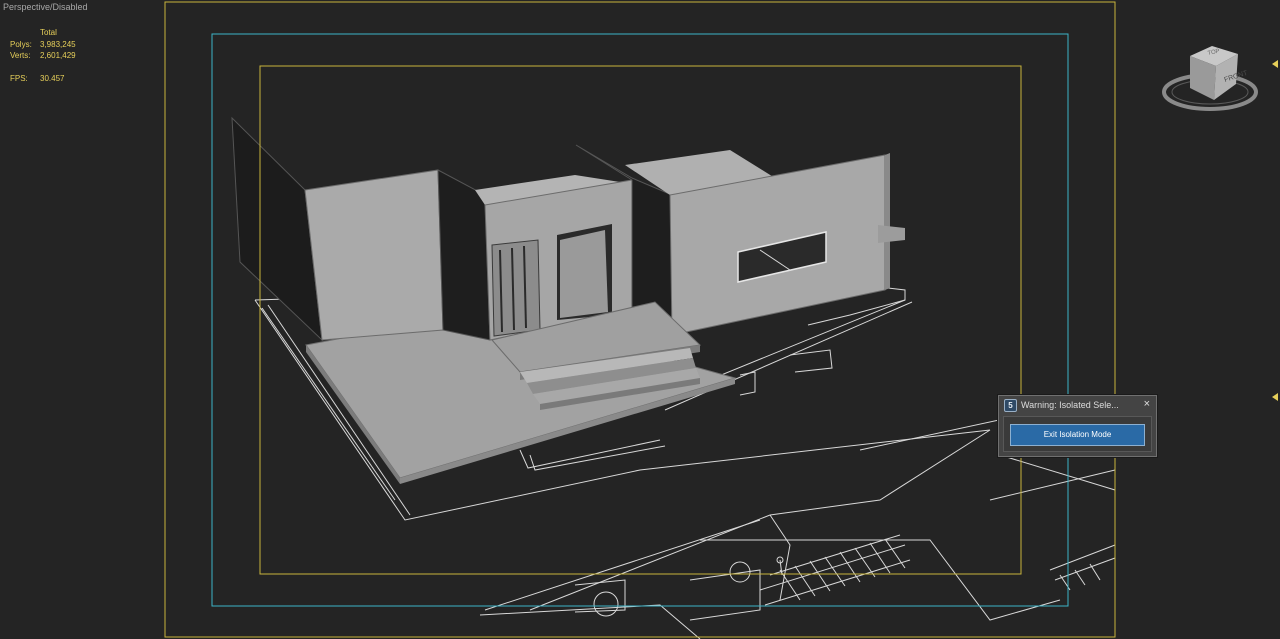 This screenshot has height=639, width=1280. Describe the element at coordinates (1147, 404) in the screenshot. I see `close-icon: ×` at that location.